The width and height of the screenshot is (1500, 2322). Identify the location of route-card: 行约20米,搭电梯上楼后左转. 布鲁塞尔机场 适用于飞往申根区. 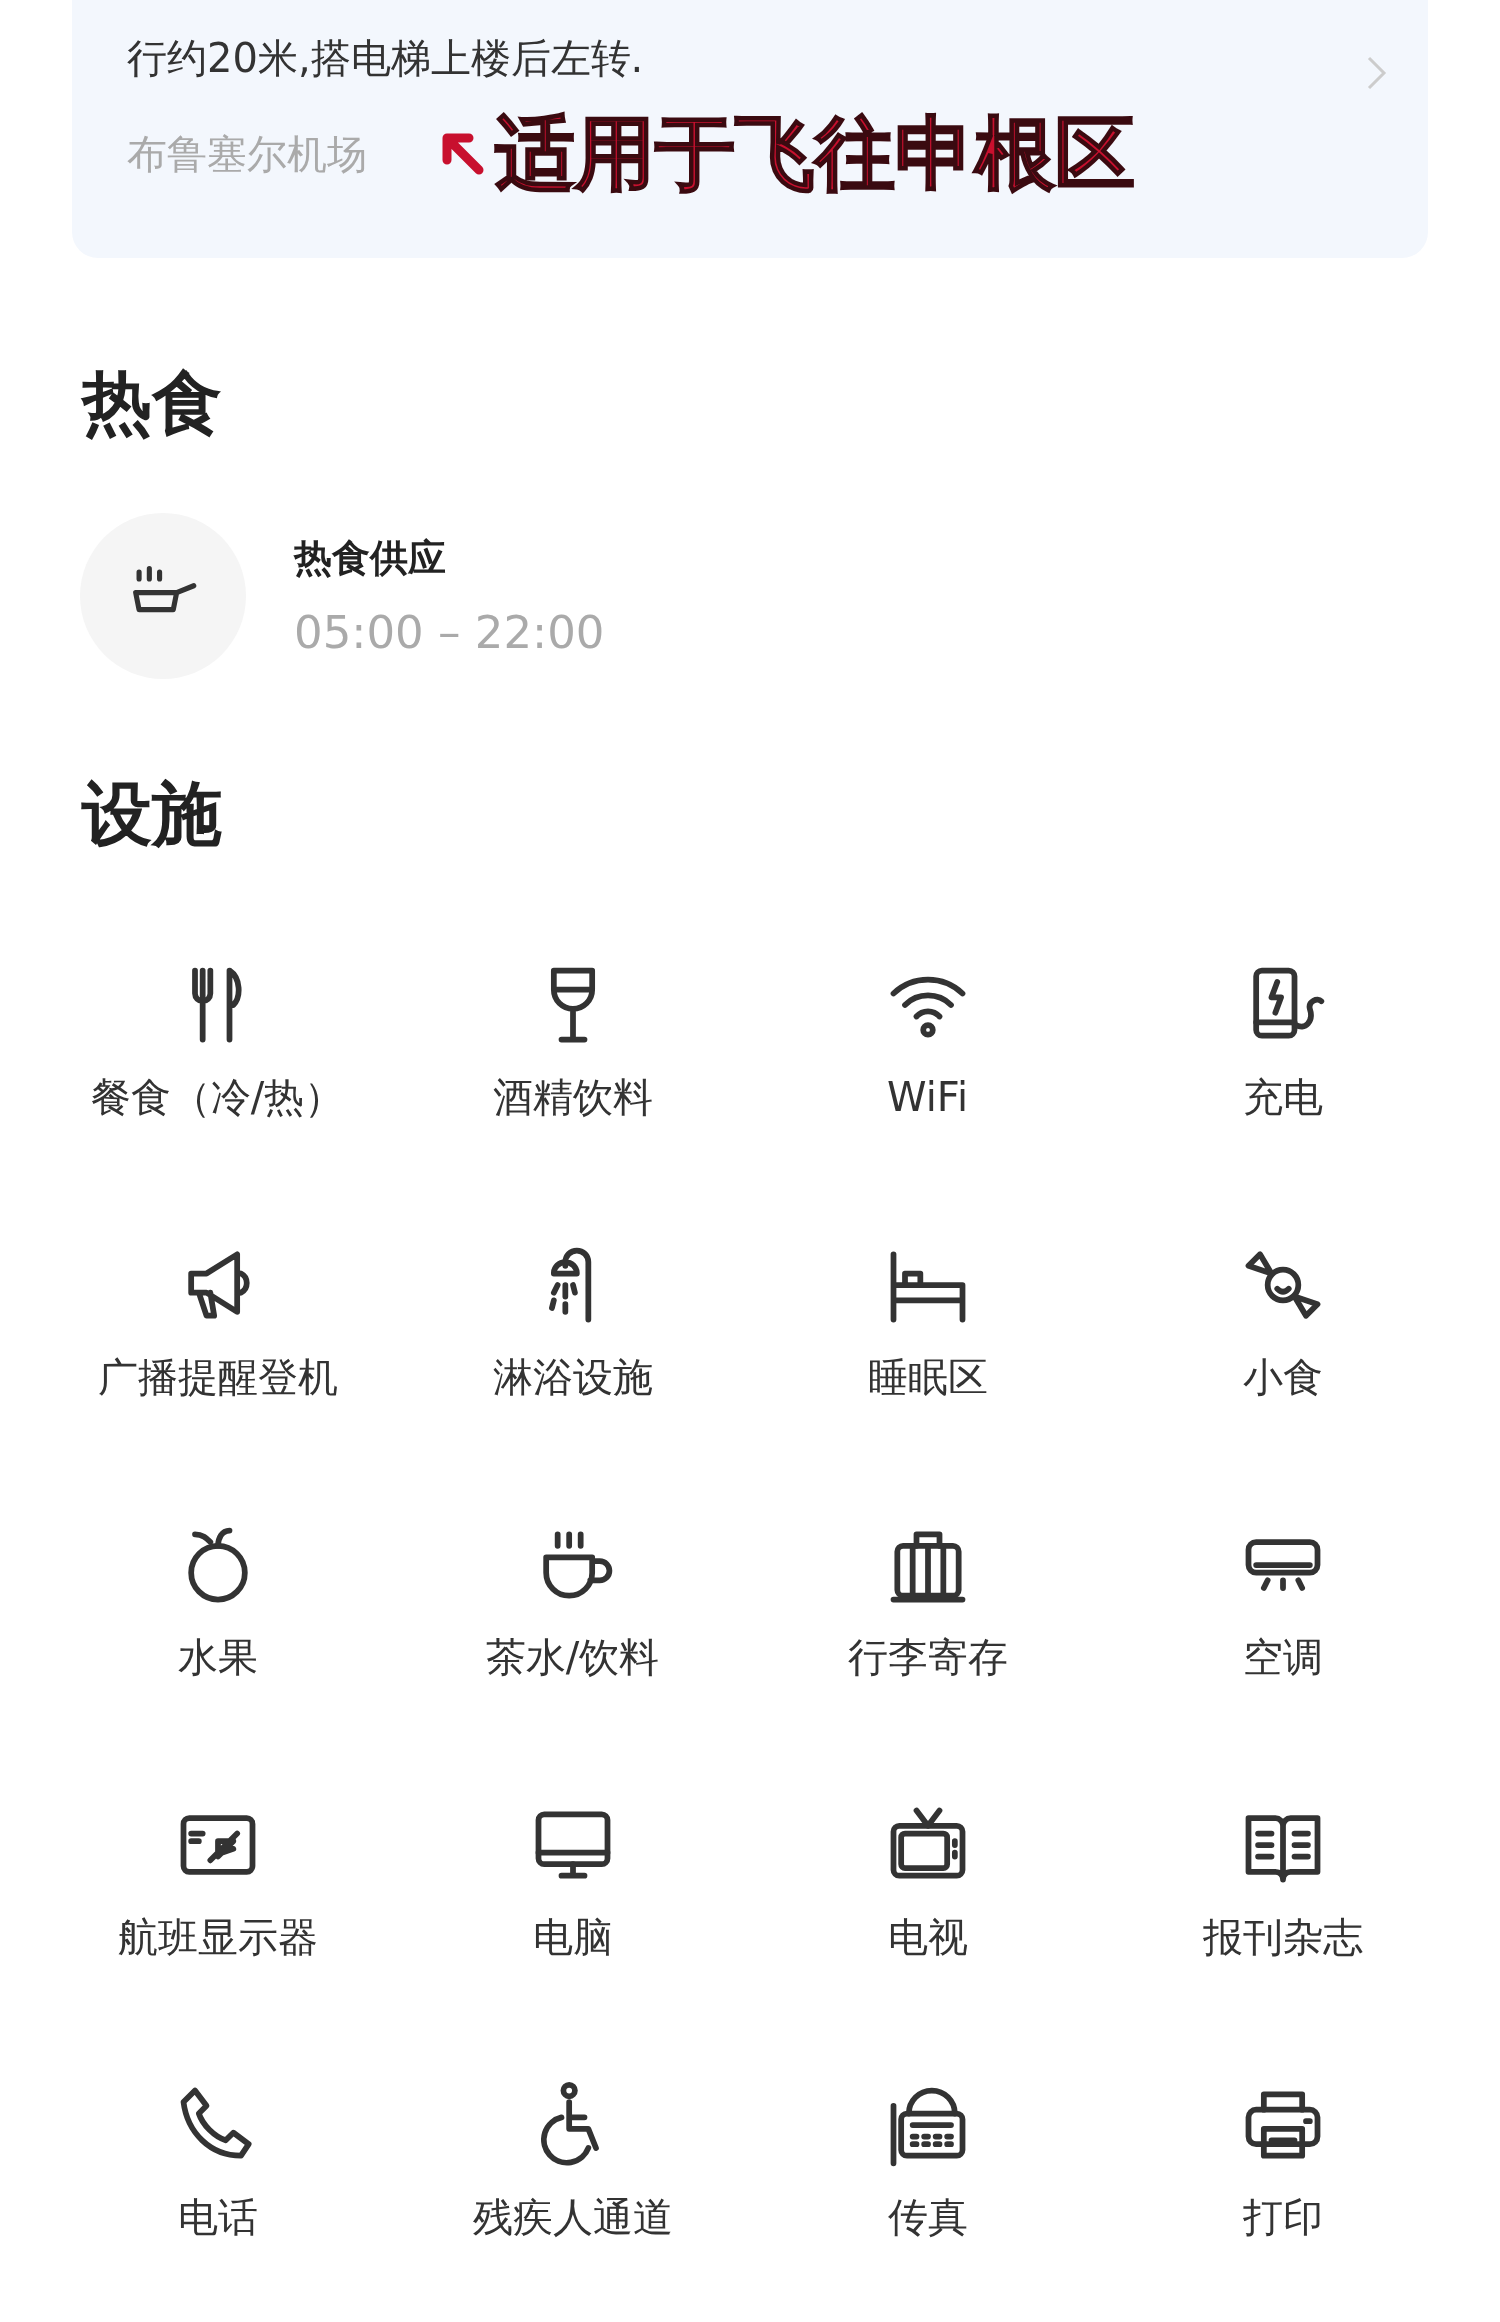
(750, 129).